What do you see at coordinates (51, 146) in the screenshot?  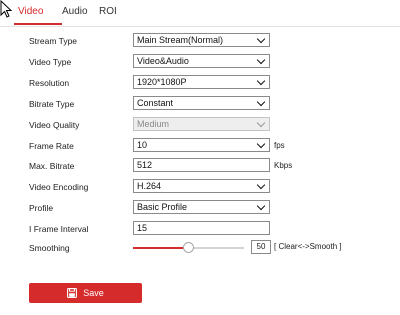 I see `frame-rate-label: Frame Rate` at bounding box center [51, 146].